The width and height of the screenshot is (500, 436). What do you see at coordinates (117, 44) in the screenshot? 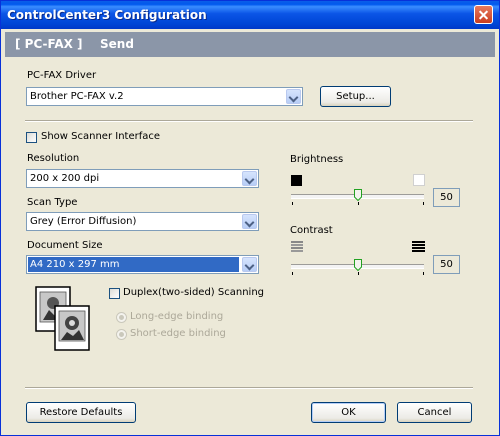
I see `banner-action: Send` at bounding box center [117, 44].